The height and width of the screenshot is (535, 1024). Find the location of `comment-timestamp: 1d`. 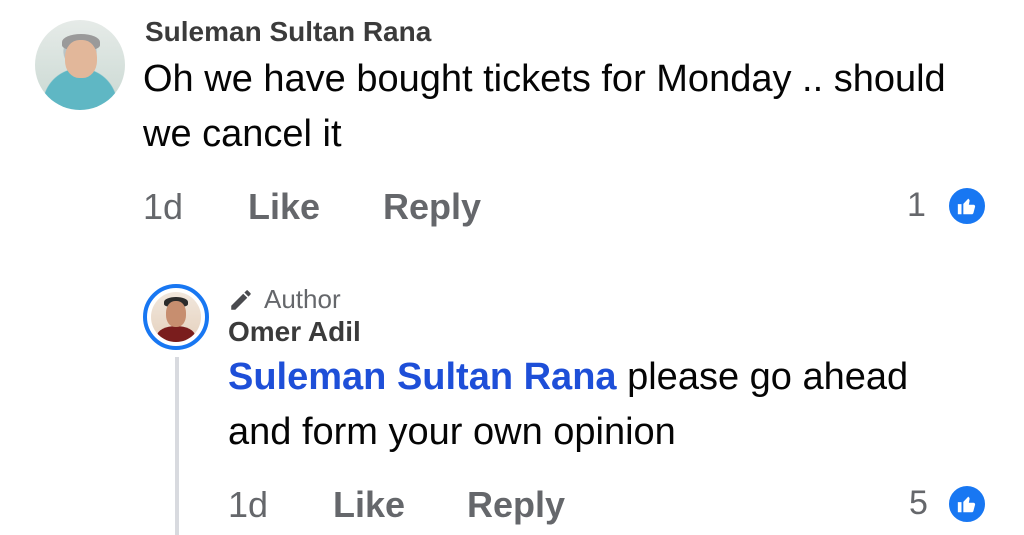

comment-timestamp: 1d is located at coordinates (163, 207).